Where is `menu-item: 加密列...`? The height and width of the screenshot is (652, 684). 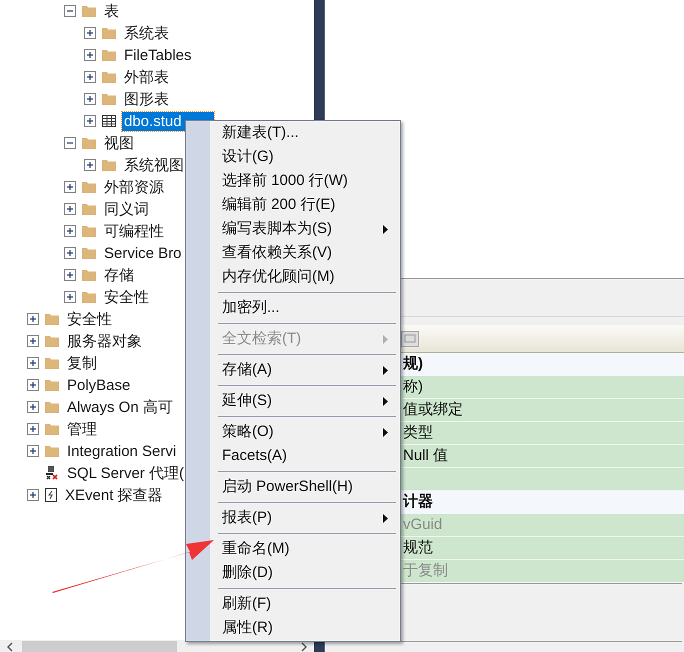 menu-item: 加密列... is located at coordinates (293, 308).